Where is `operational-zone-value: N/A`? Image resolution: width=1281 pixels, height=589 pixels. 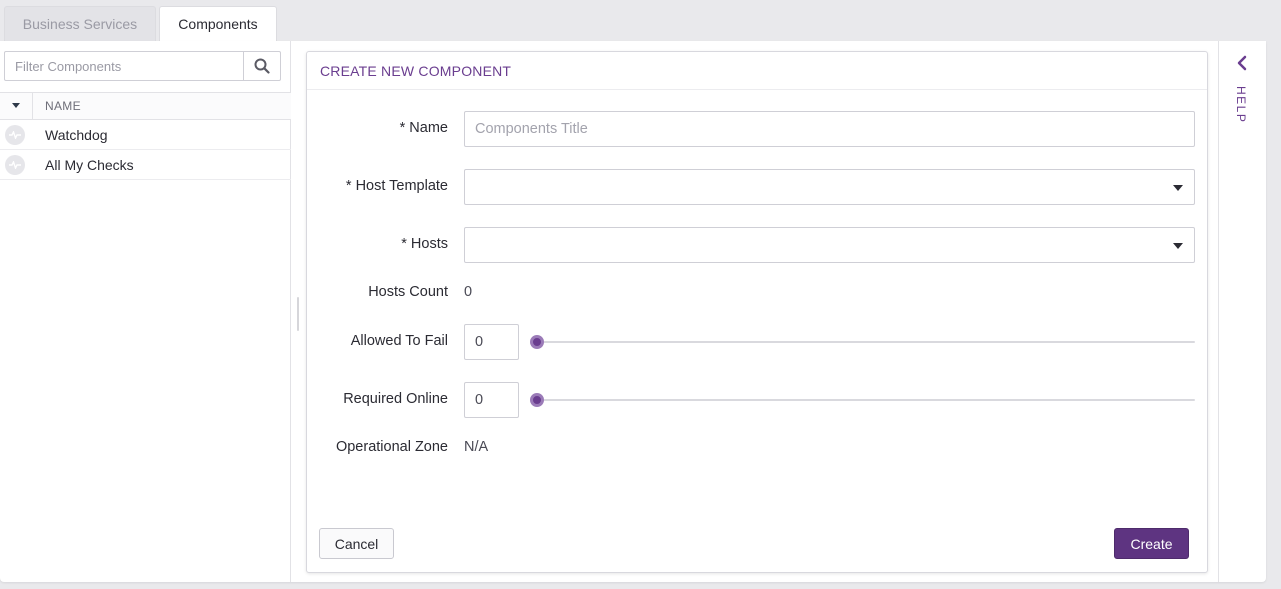
operational-zone-value: N/A is located at coordinates (476, 447).